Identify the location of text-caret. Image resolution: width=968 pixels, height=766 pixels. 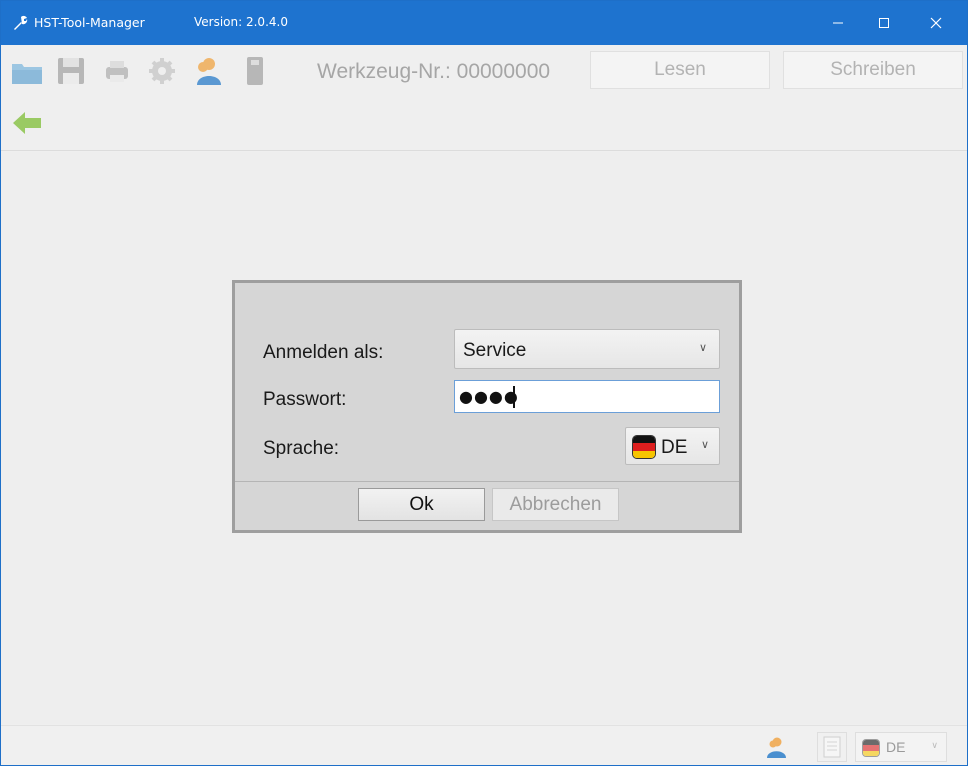
(514, 397).